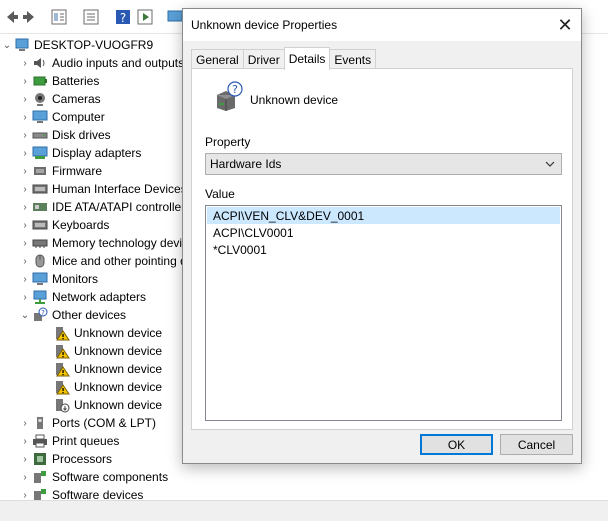  I want to click on value-list-item: ACPI\CLV0001, so click(383, 232).